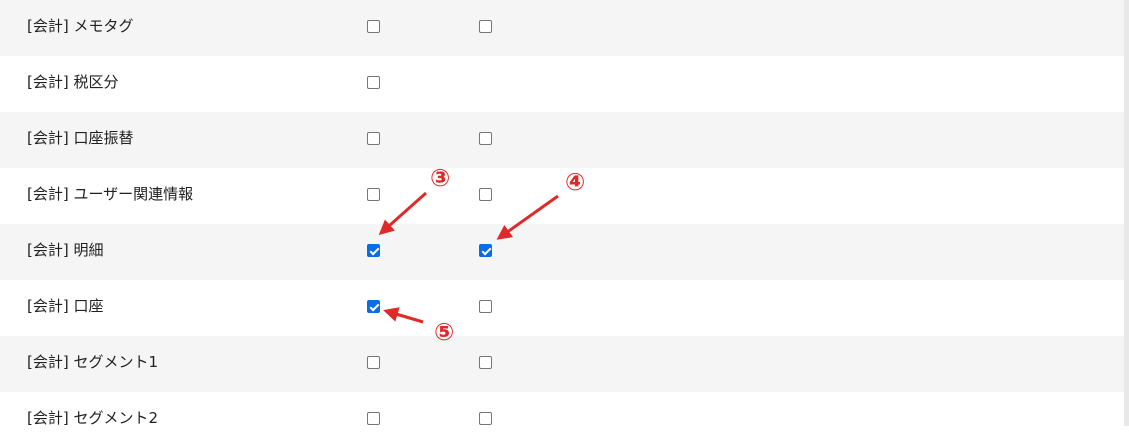 The image size is (1129, 448). What do you see at coordinates (373, 250) in the screenshot?
I see `checkbox-details-col1` at bounding box center [373, 250].